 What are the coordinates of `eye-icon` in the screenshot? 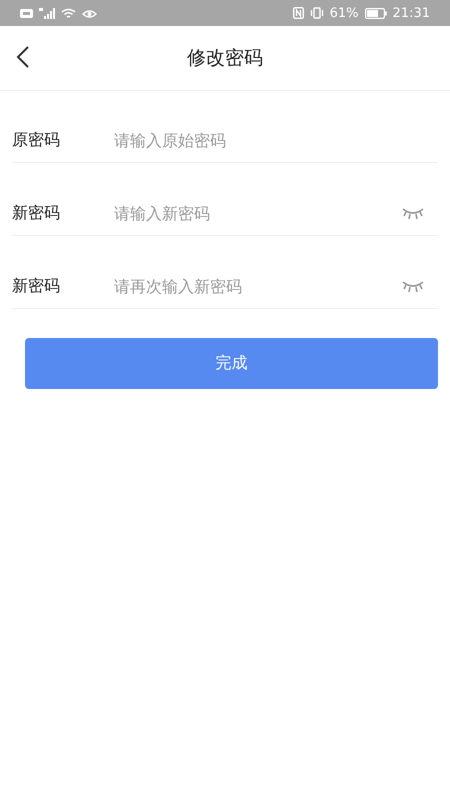 It's located at (89, 13).